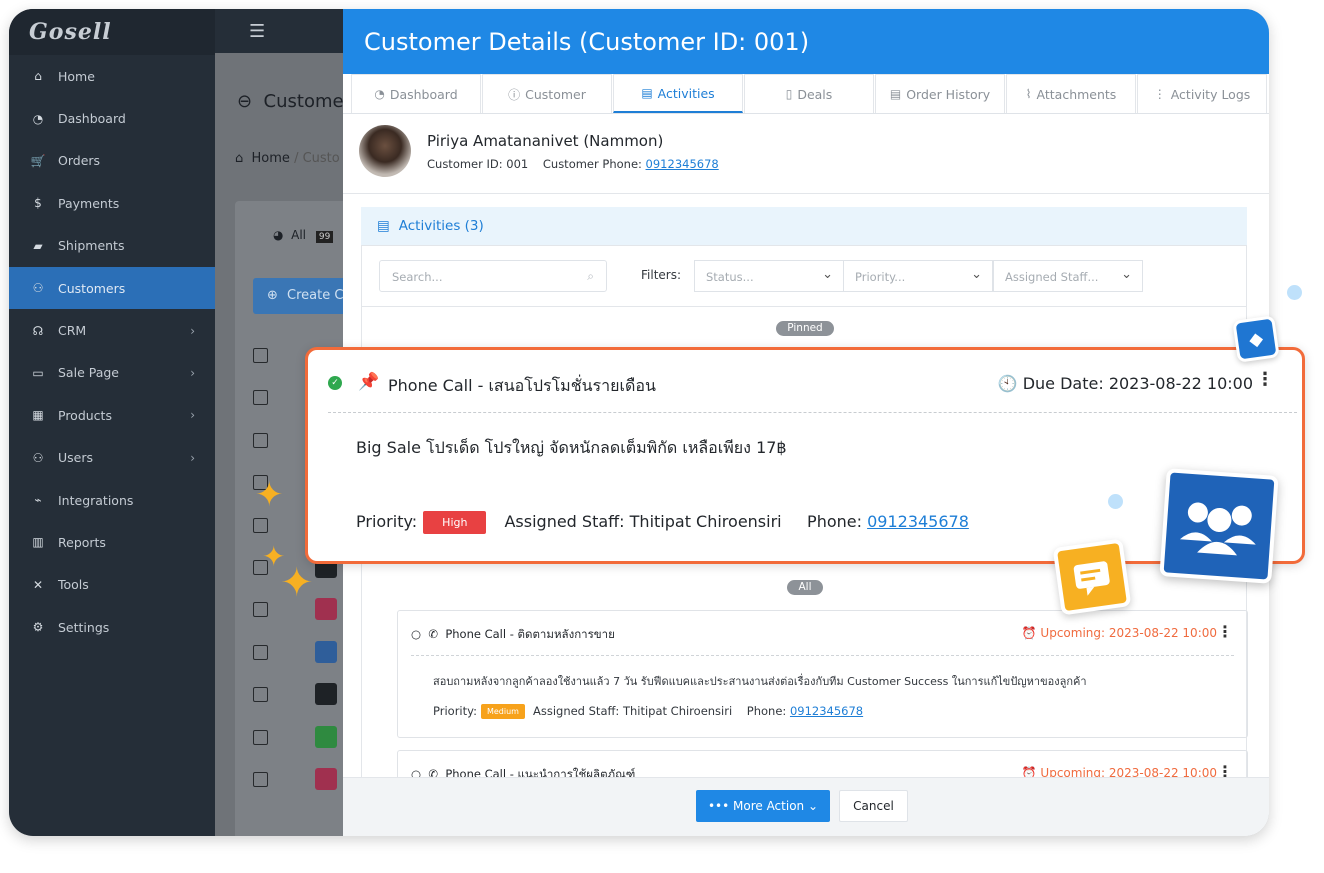 The height and width of the screenshot is (873, 1324). What do you see at coordinates (112, 288) in the screenshot?
I see `sidebar-item-customers: ⚇ Customers` at bounding box center [112, 288].